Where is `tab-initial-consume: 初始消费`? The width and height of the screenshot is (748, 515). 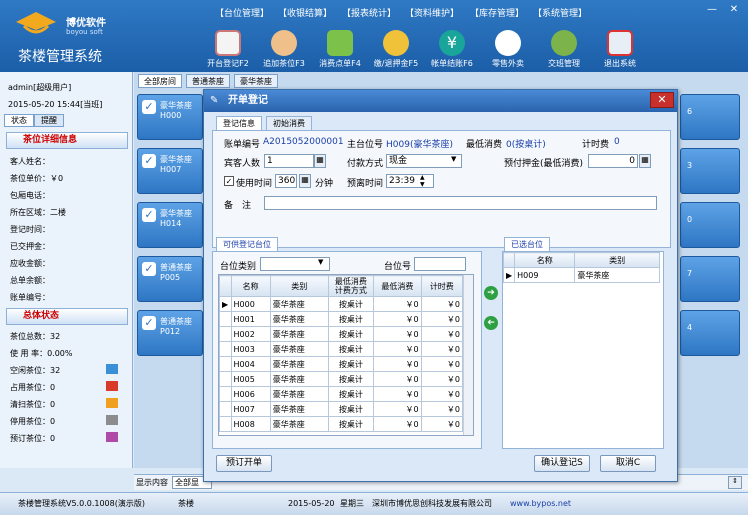 tab-initial-consume: 初始消费 is located at coordinates (289, 123).